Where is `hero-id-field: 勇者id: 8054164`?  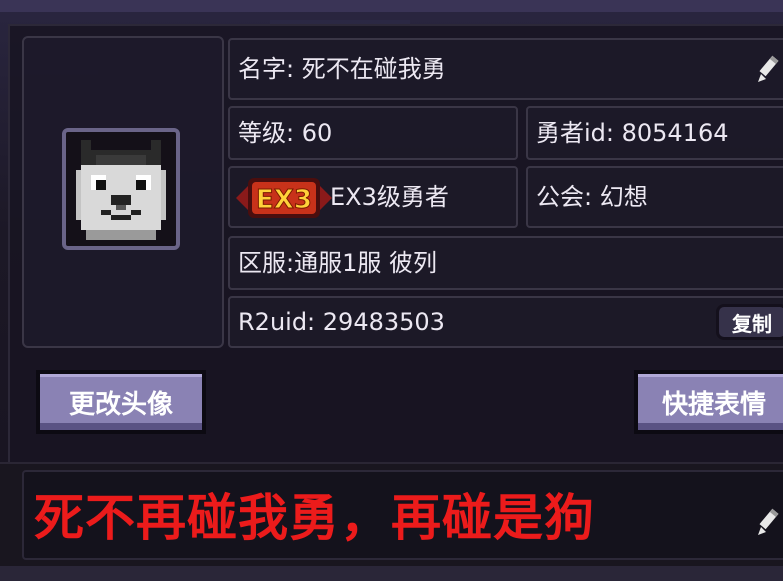 hero-id-field: 勇者id: 8054164 is located at coordinates (654, 133).